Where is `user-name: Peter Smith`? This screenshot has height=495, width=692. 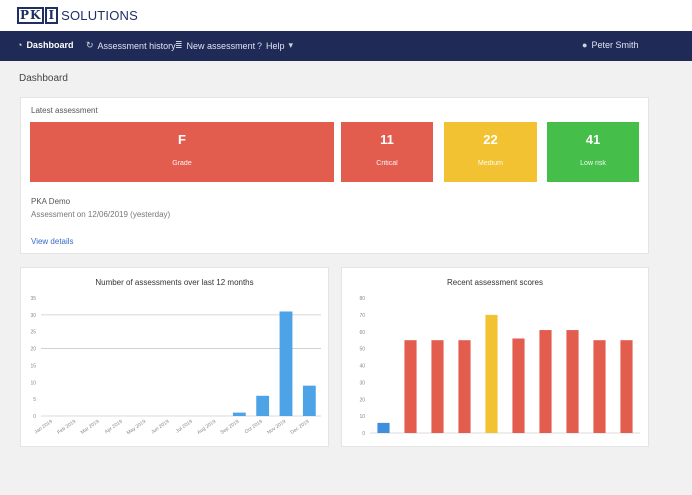 user-name: Peter Smith is located at coordinates (615, 45).